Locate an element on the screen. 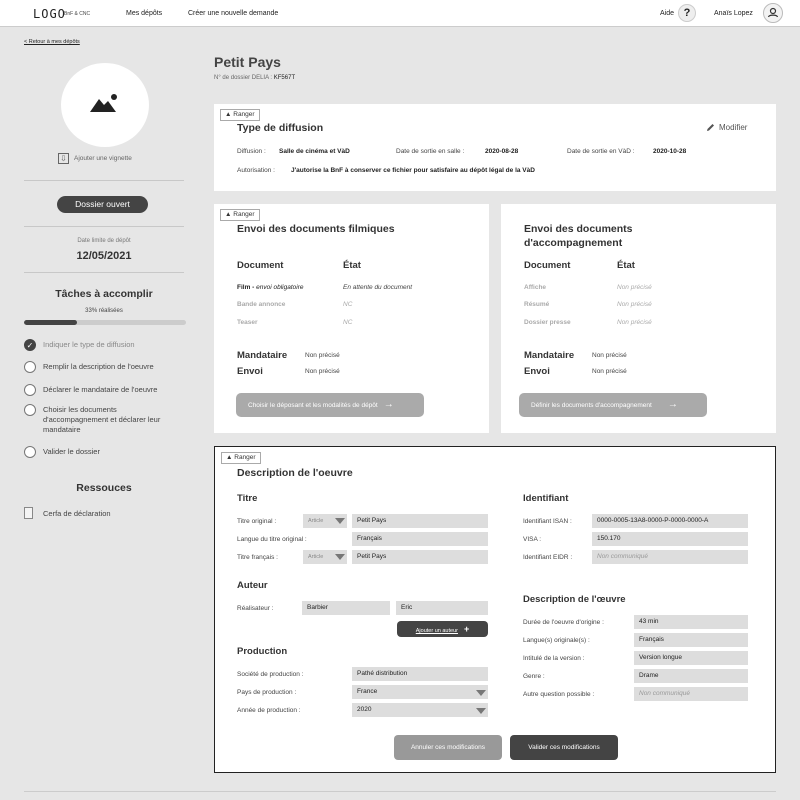 This screenshot has height=800, width=800. duree-label: Durée de l'oeuvre d'origine : is located at coordinates (563, 622).